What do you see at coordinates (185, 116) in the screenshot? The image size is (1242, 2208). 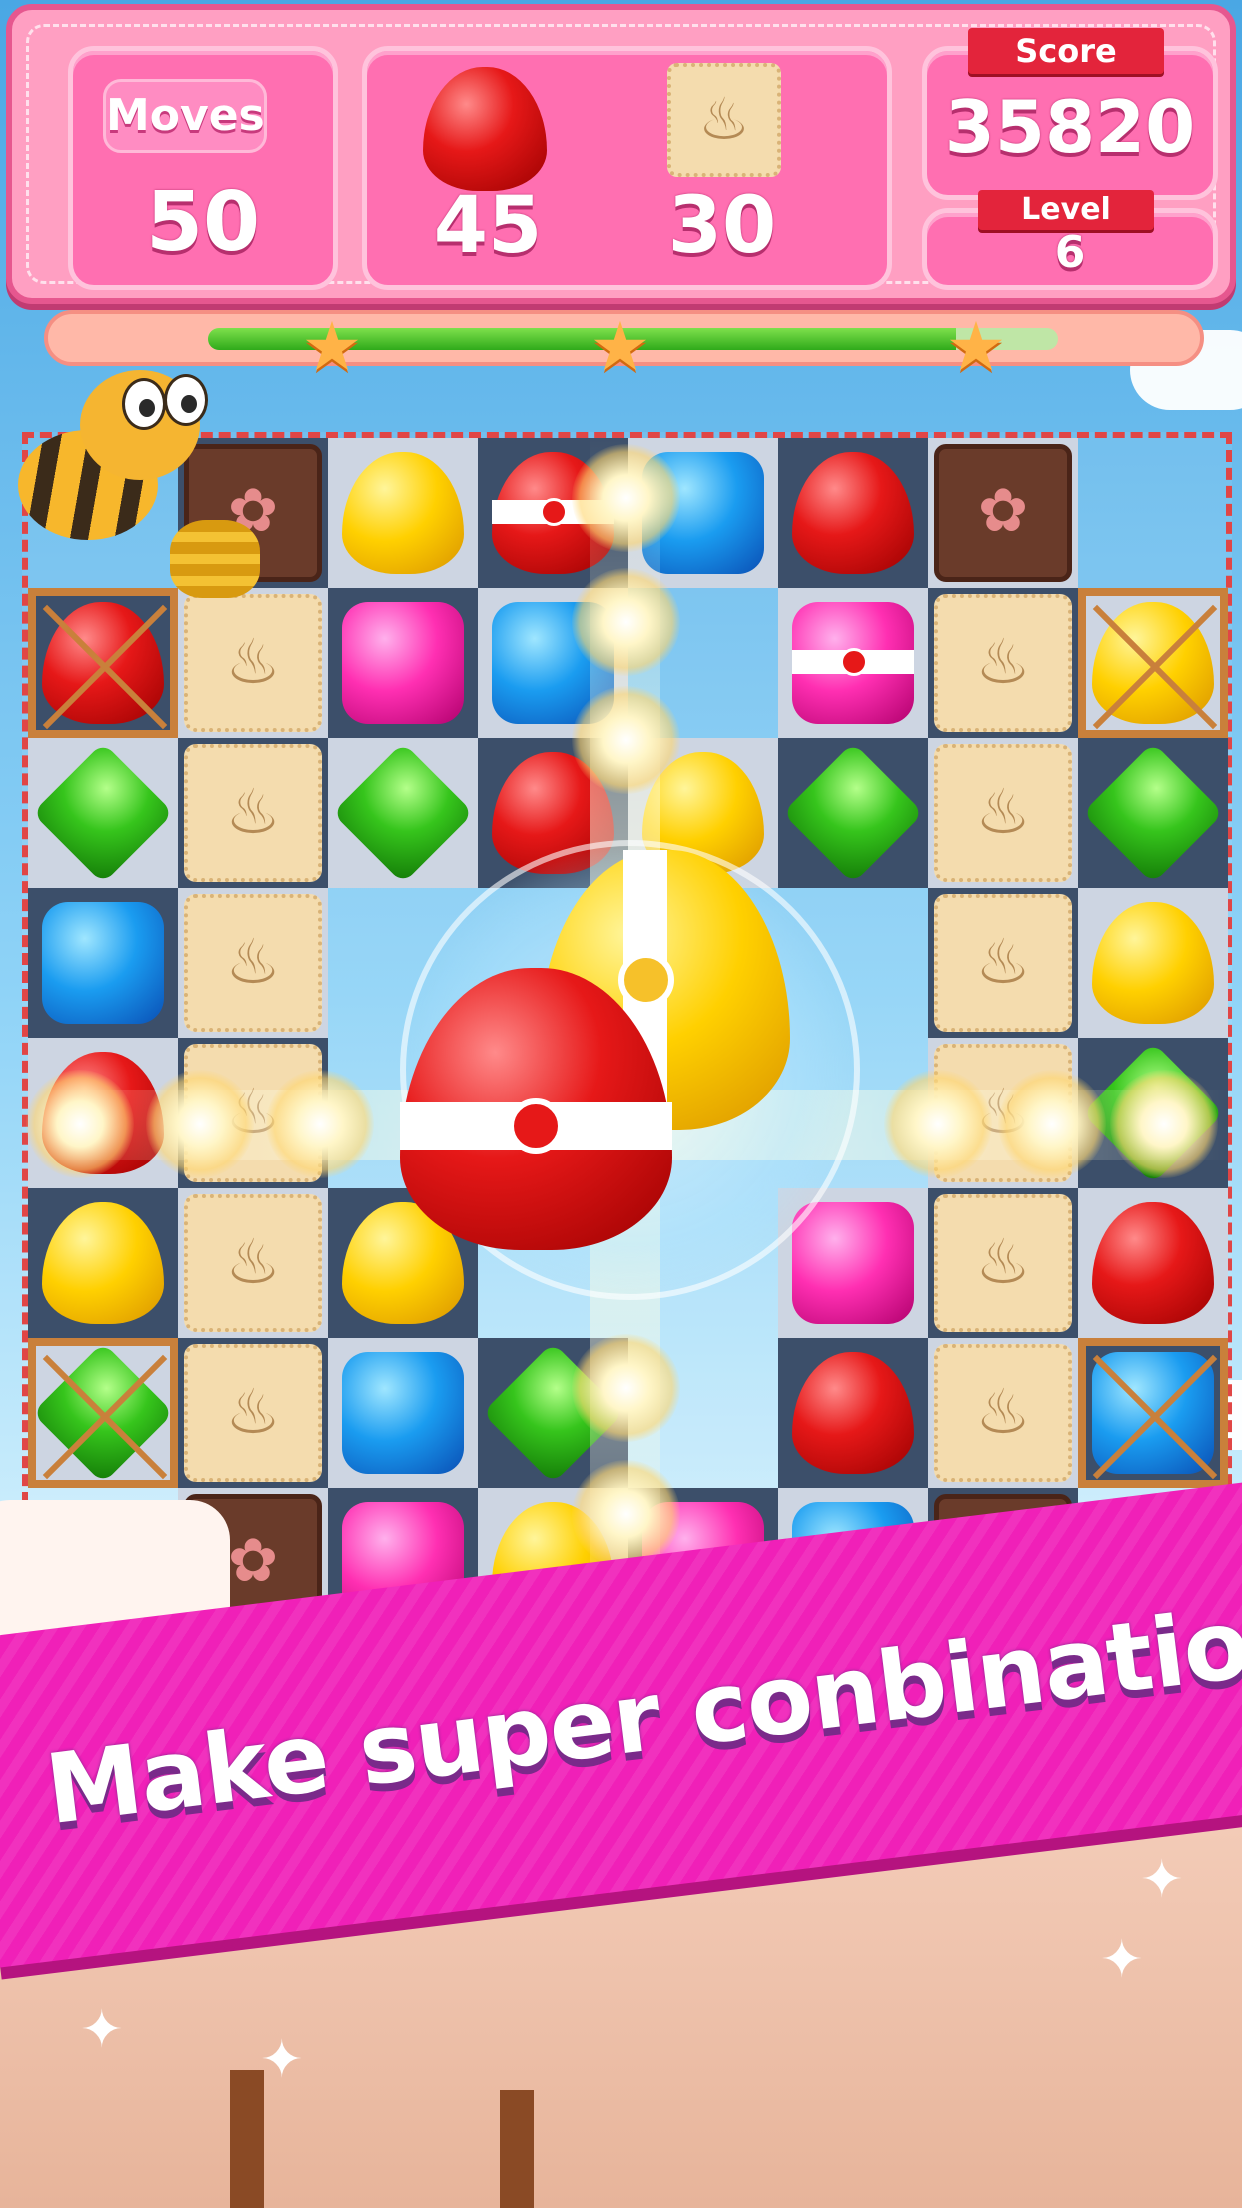 I see `moves-label: Moves` at bounding box center [185, 116].